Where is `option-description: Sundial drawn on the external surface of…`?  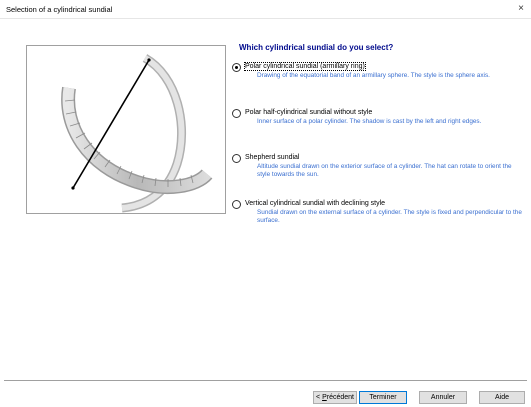 option-description: Sundial drawn on the external surface of… is located at coordinates (389, 216).